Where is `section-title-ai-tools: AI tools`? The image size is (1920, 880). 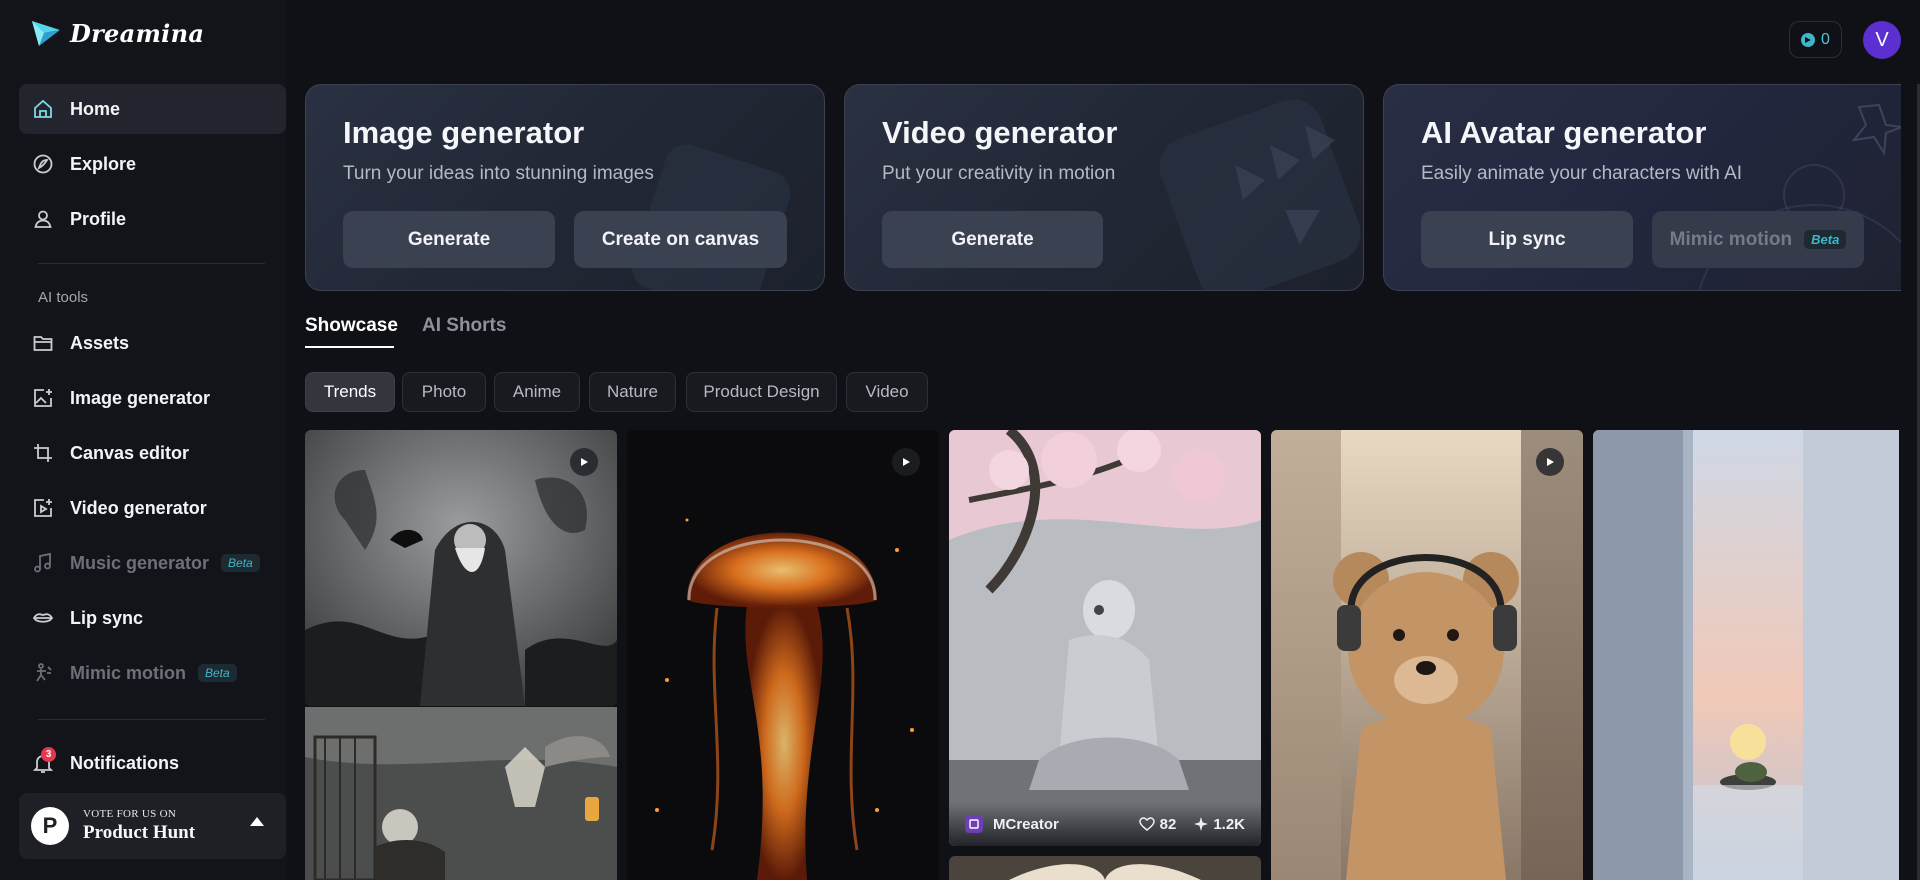 section-title-ai-tools: AI tools is located at coordinates (63, 297).